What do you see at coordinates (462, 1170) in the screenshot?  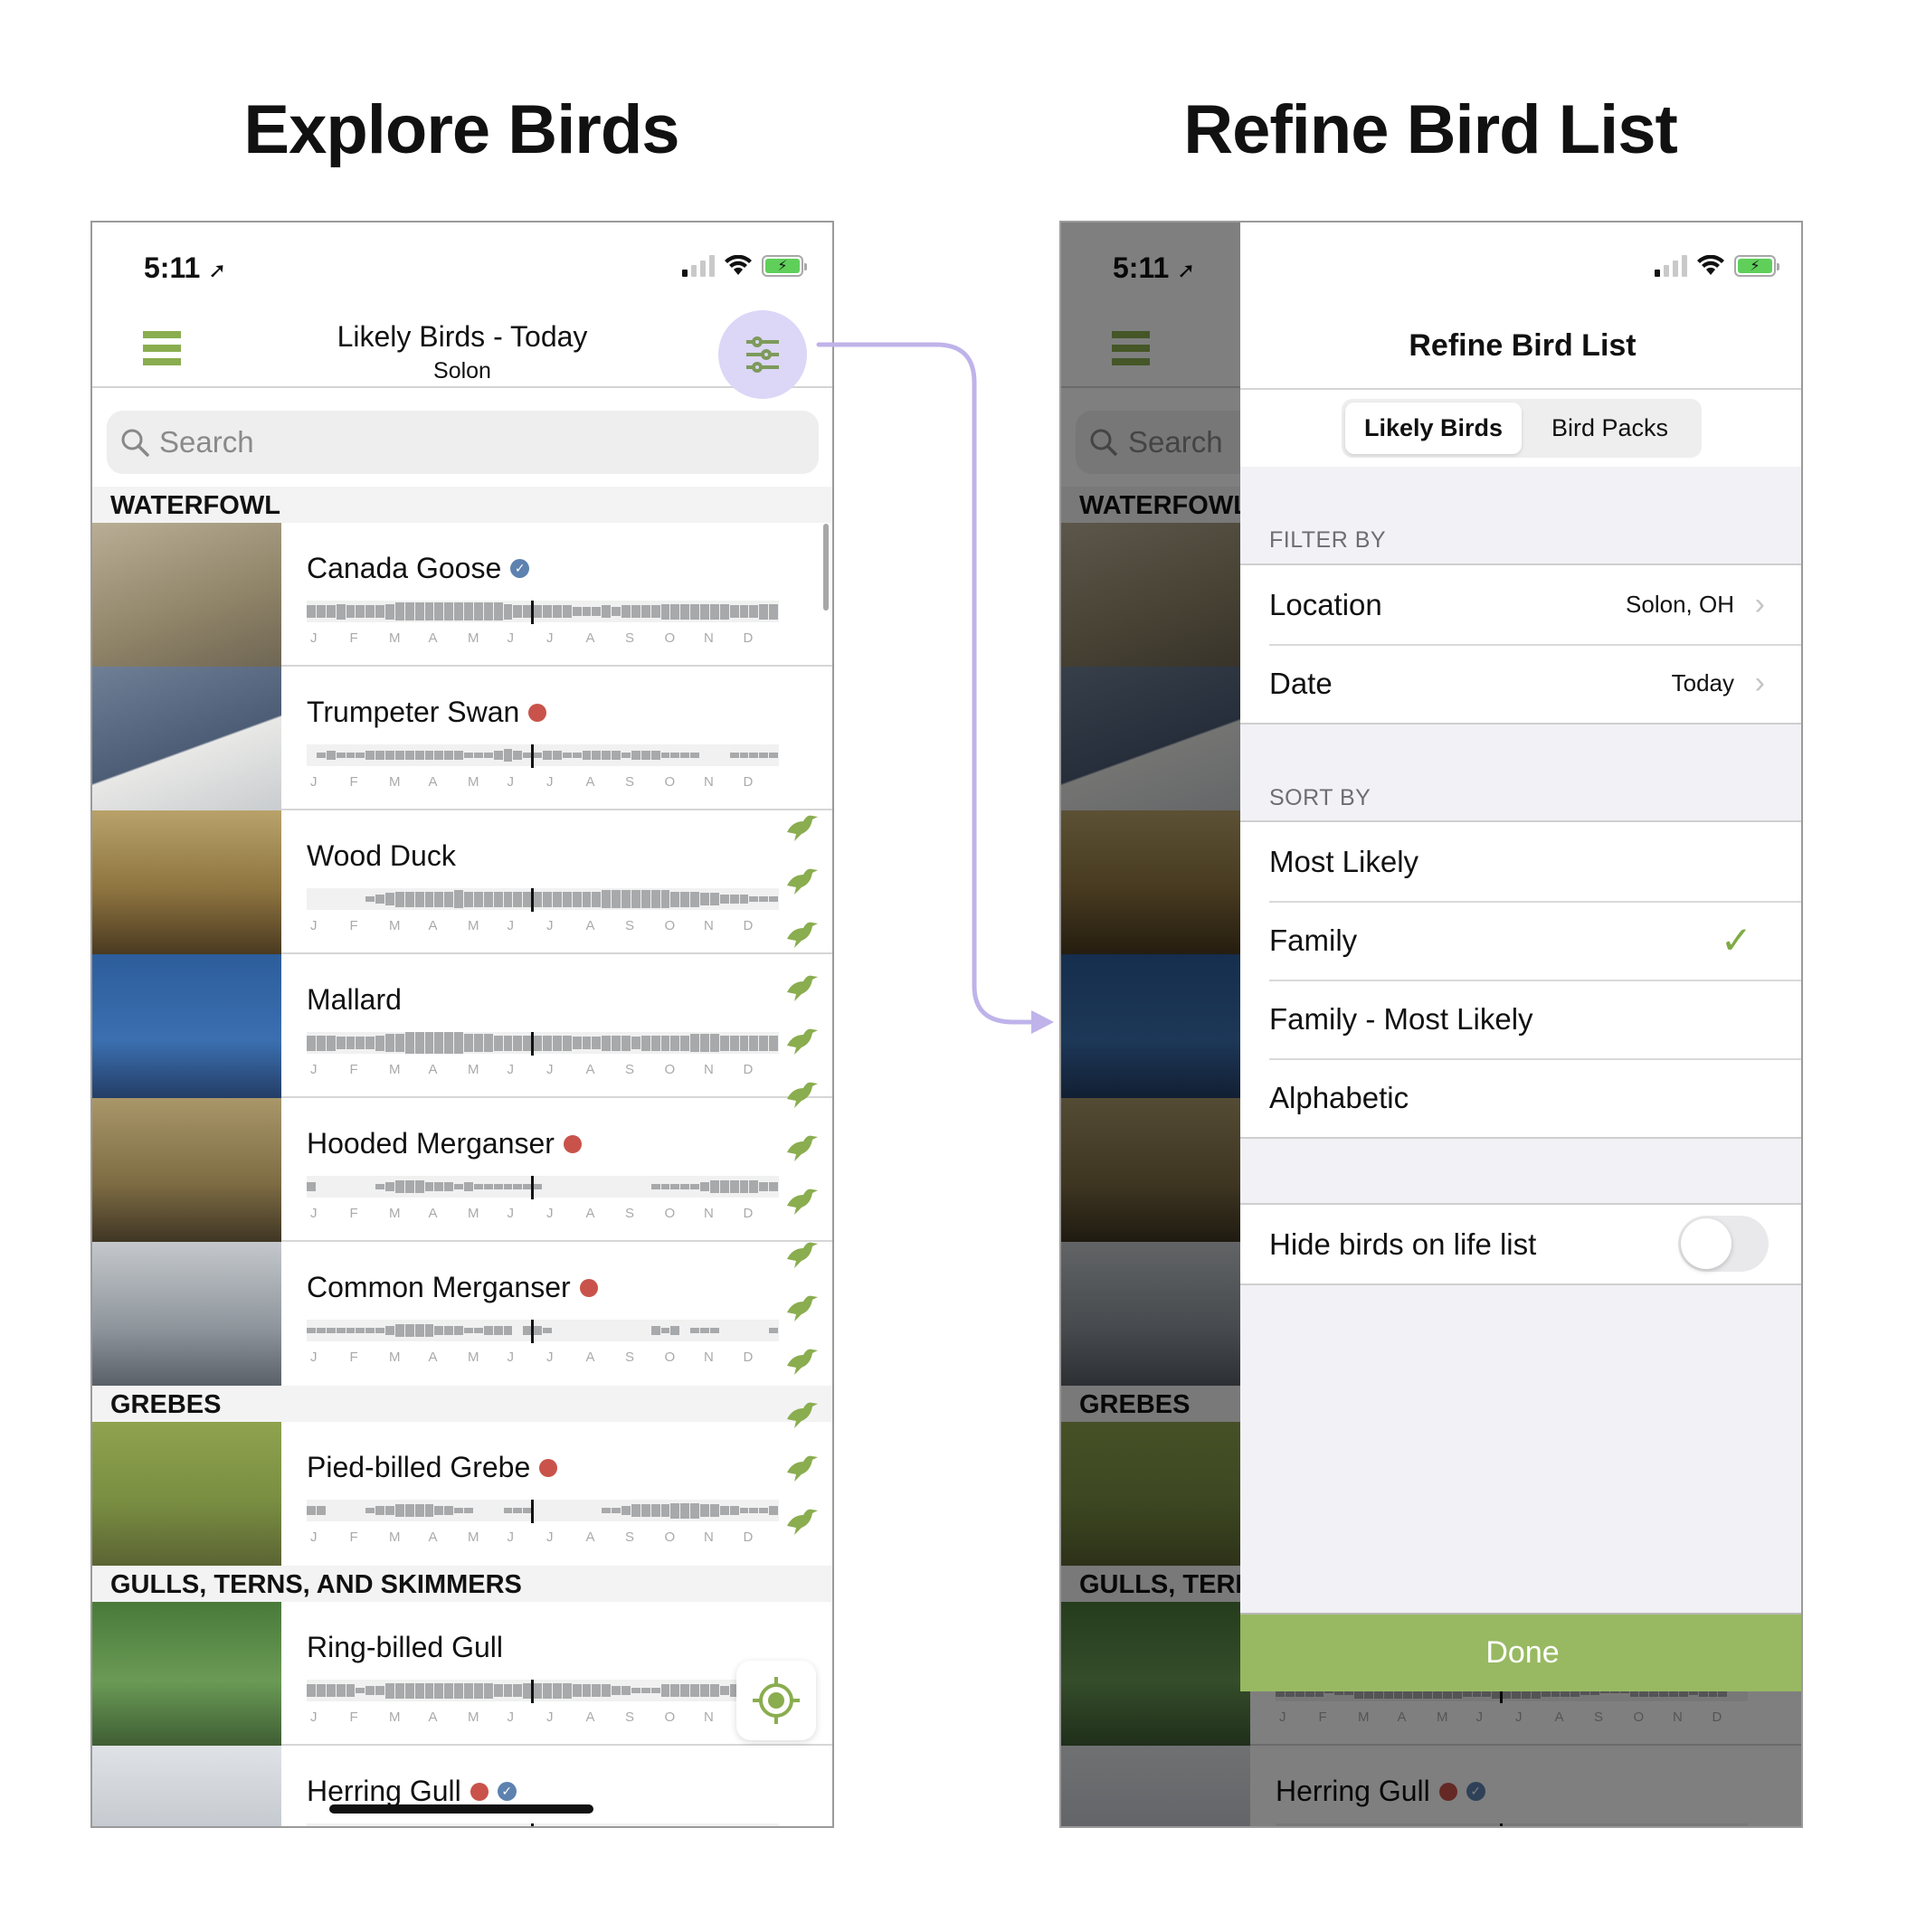 I see `bird-list-row: Hooded Merganser J F M A M J J A S O N D` at bounding box center [462, 1170].